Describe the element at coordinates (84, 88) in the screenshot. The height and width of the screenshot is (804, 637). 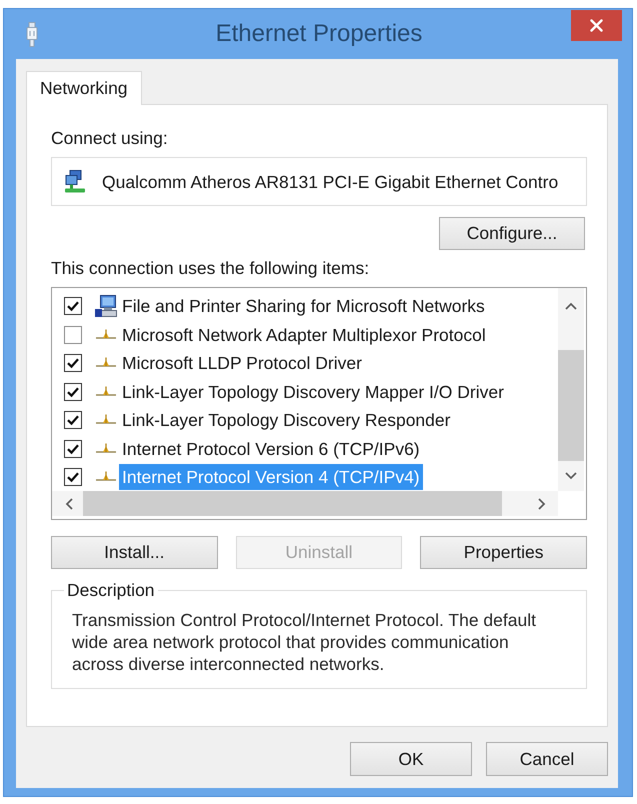
I see `tab: Networking` at that location.